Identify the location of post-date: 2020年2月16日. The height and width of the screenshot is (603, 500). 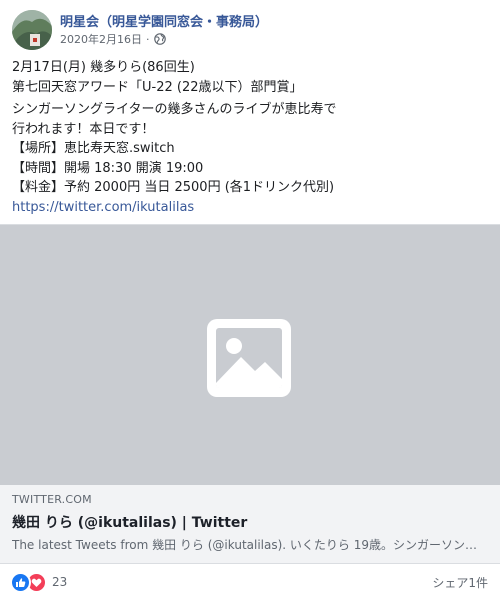
(101, 39).